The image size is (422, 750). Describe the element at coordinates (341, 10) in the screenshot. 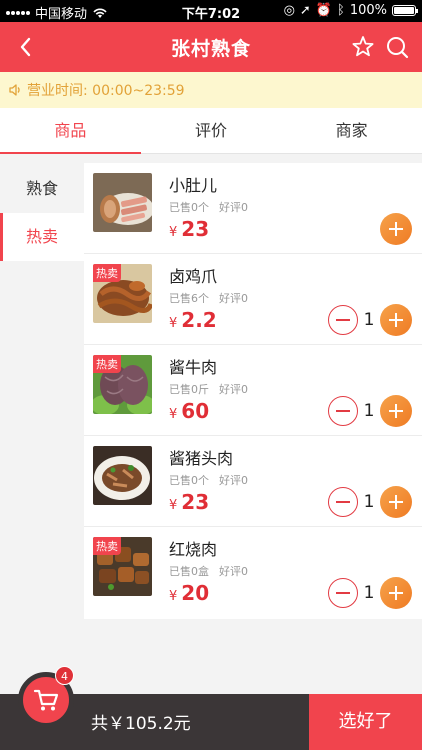

I see `bluetooth-icon: ᛒ` at that location.